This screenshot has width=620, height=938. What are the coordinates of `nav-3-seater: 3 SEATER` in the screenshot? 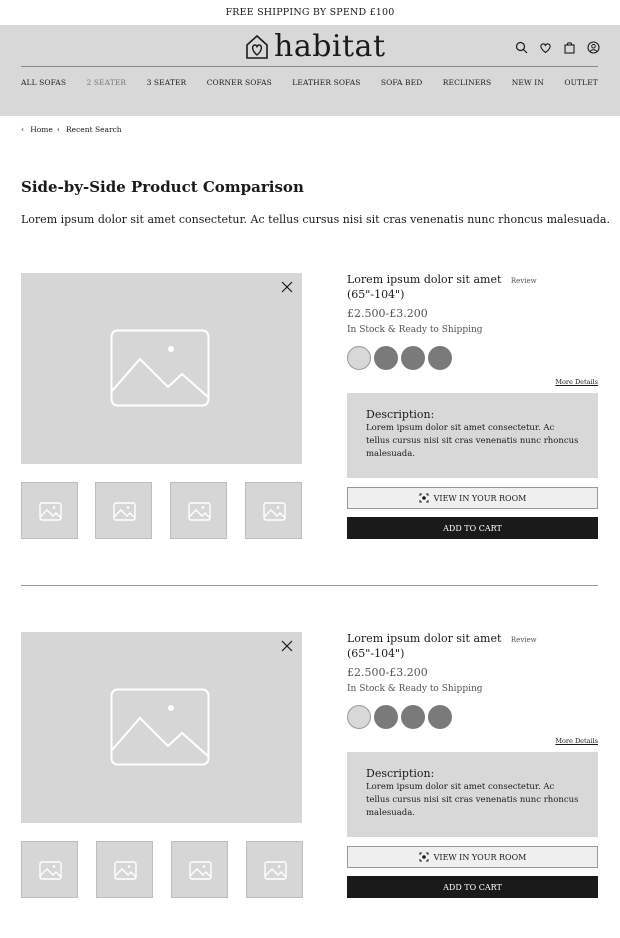 It's located at (167, 82).